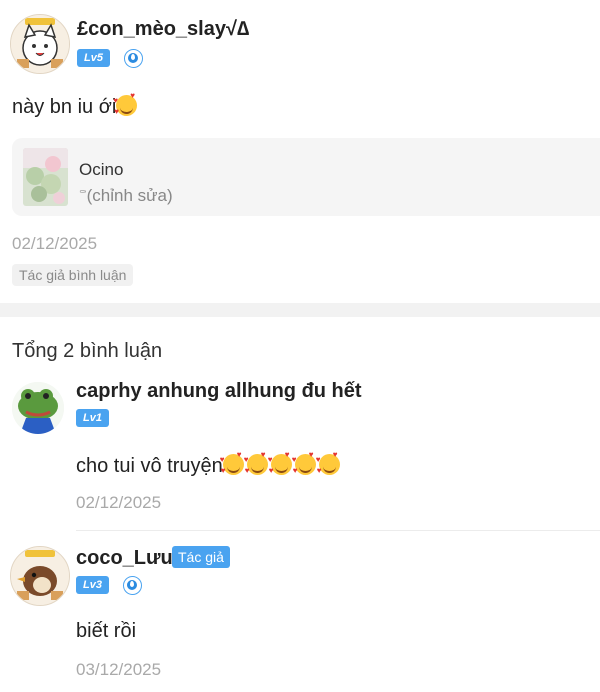 This screenshot has height=692, width=600. Describe the element at coordinates (201, 557) in the screenshot. I see `author-badge: Tác giả` at that location.